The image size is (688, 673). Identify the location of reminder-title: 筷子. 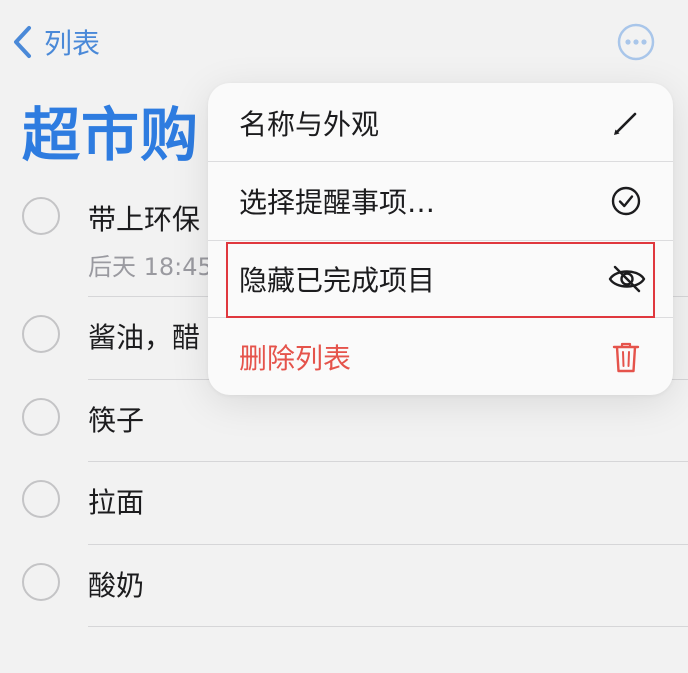
(116, 419).